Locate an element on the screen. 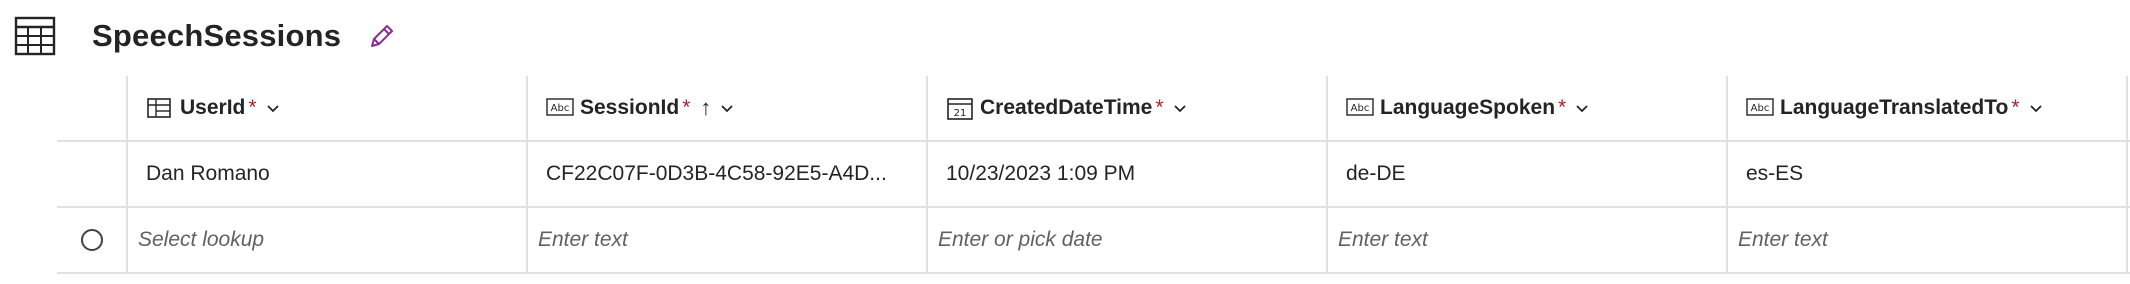  title-bar: SpeechSessions is located at coordinates (205, 36).